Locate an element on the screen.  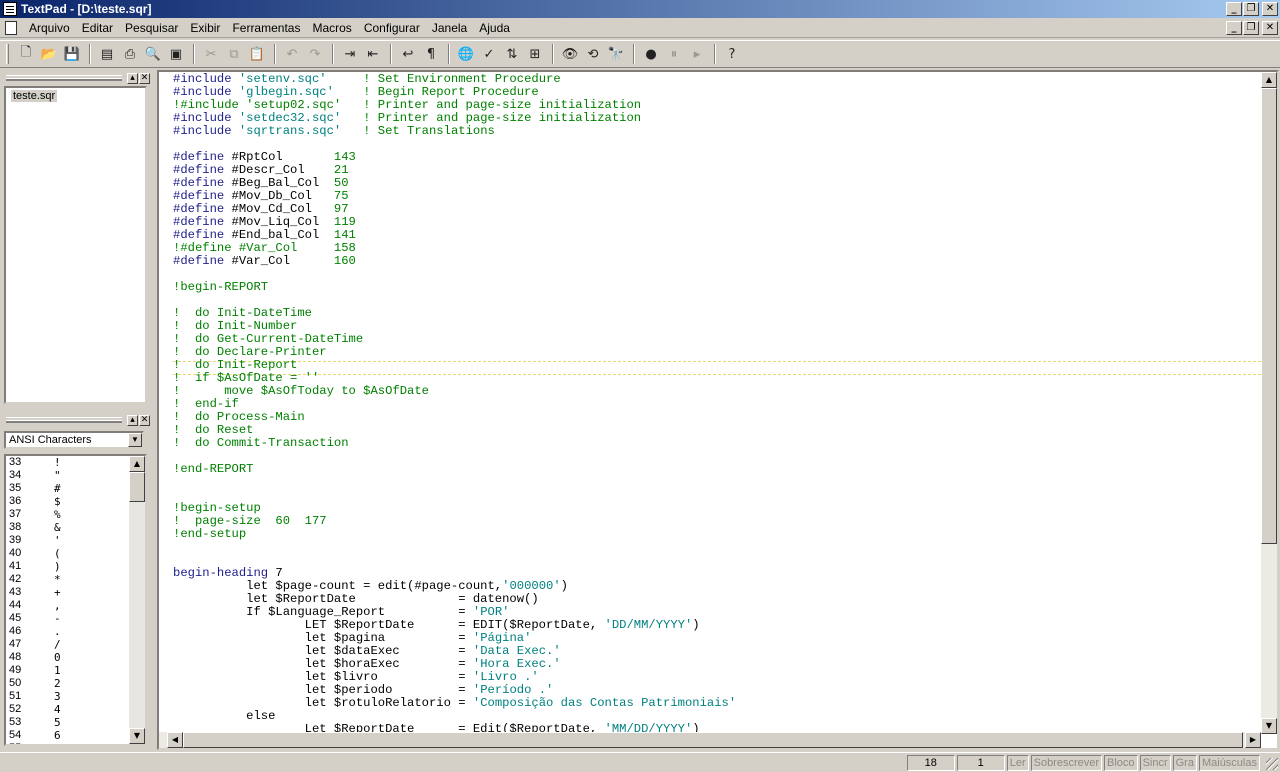
clip-list-item: 44, is located at coordinates (75, 605).